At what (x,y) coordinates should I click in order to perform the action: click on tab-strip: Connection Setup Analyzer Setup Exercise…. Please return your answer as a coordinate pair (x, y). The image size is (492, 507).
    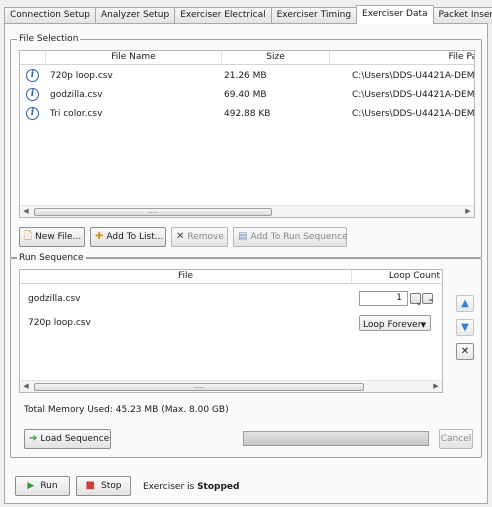
    Looking at the image, I should click on (248, 14).